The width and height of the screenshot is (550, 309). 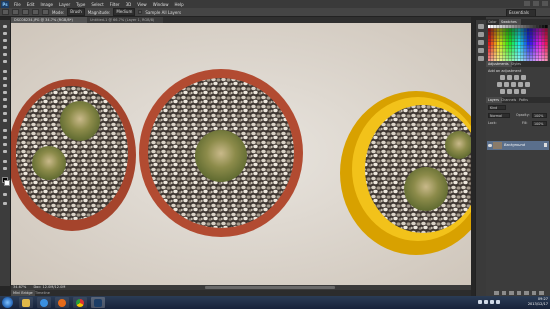 I want to click on visibility-eye-icon, so click(x=490, y=145).